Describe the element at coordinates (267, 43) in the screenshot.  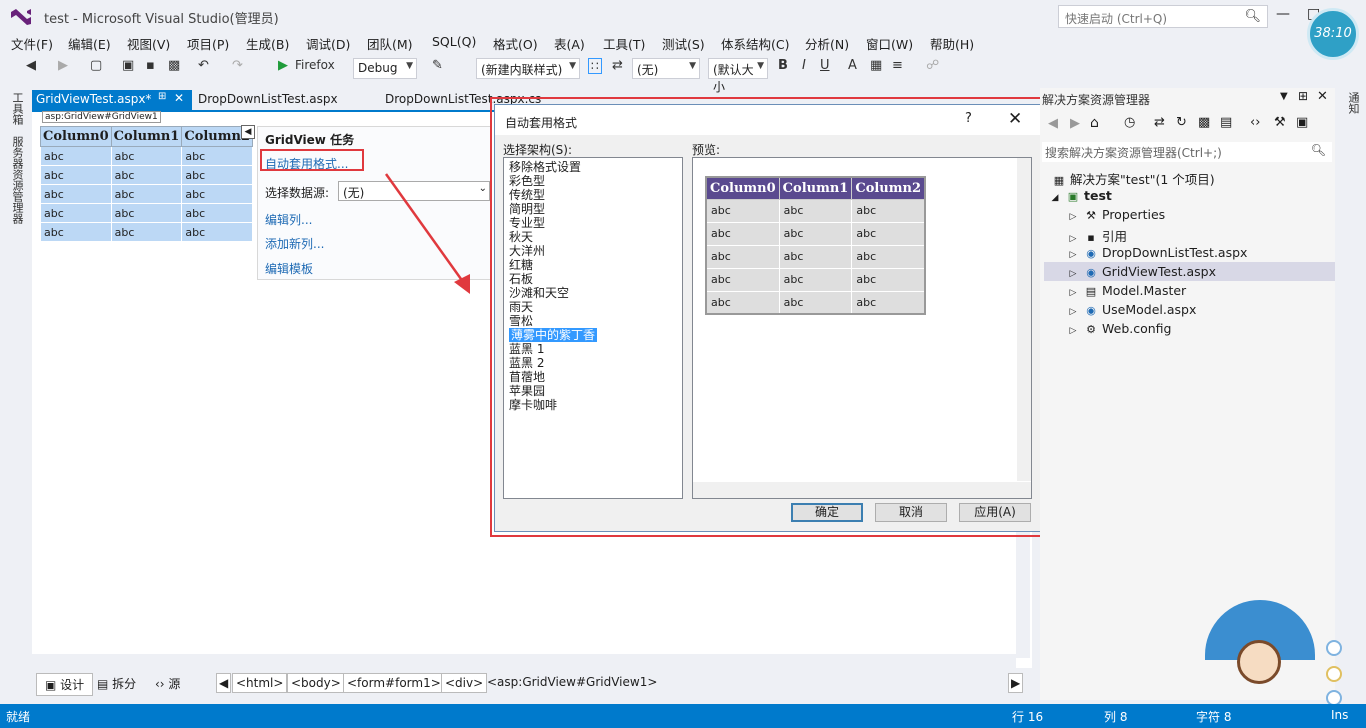
I see `menu-build: 生成(B)` at that location.